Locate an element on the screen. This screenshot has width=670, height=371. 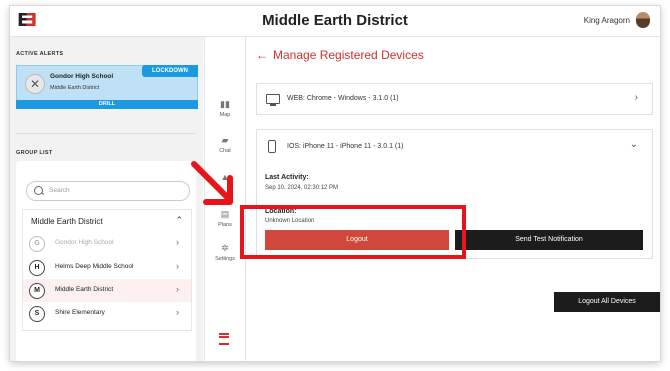
group-header: Middle Earth District ⌃ is located at coordinates (107, 221).